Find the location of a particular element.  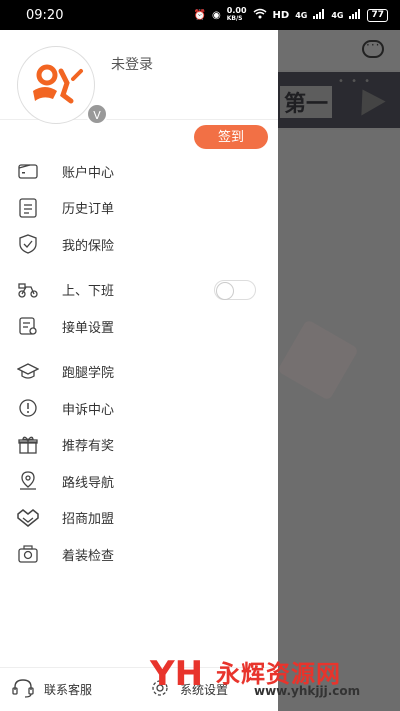

status-time: 09:20 is located at coordinates (45, 15).